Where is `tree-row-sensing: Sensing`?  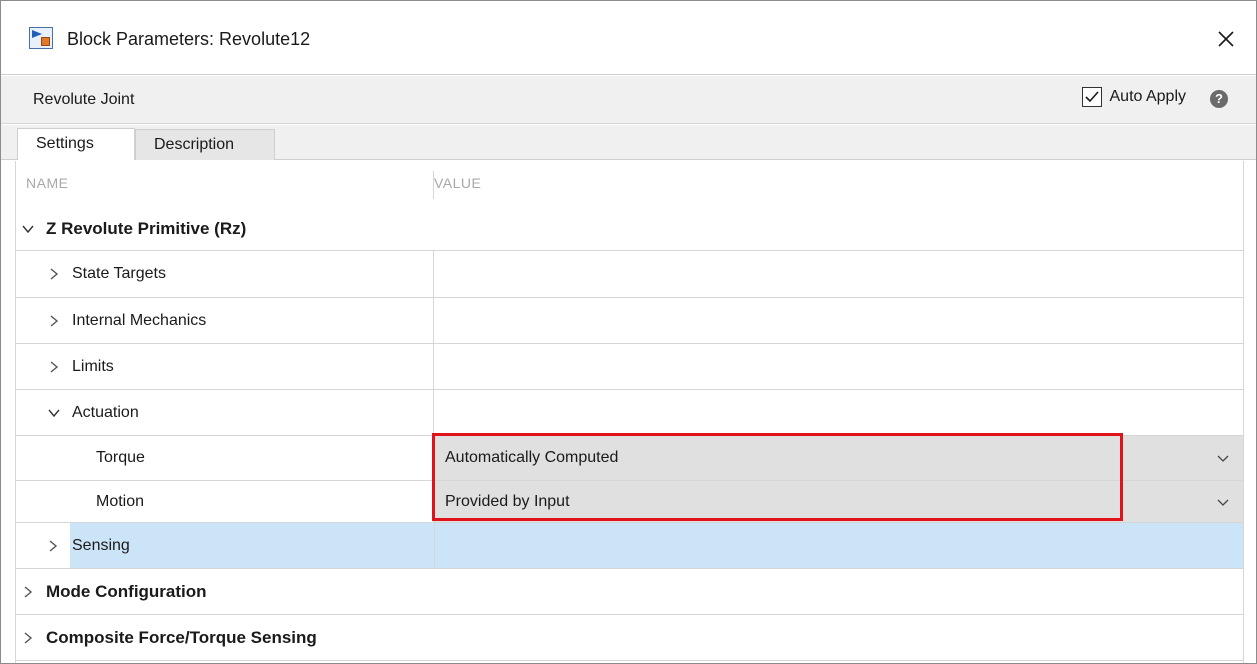 tree-row-sensing: Sensing is located at coordinates (629, 546).